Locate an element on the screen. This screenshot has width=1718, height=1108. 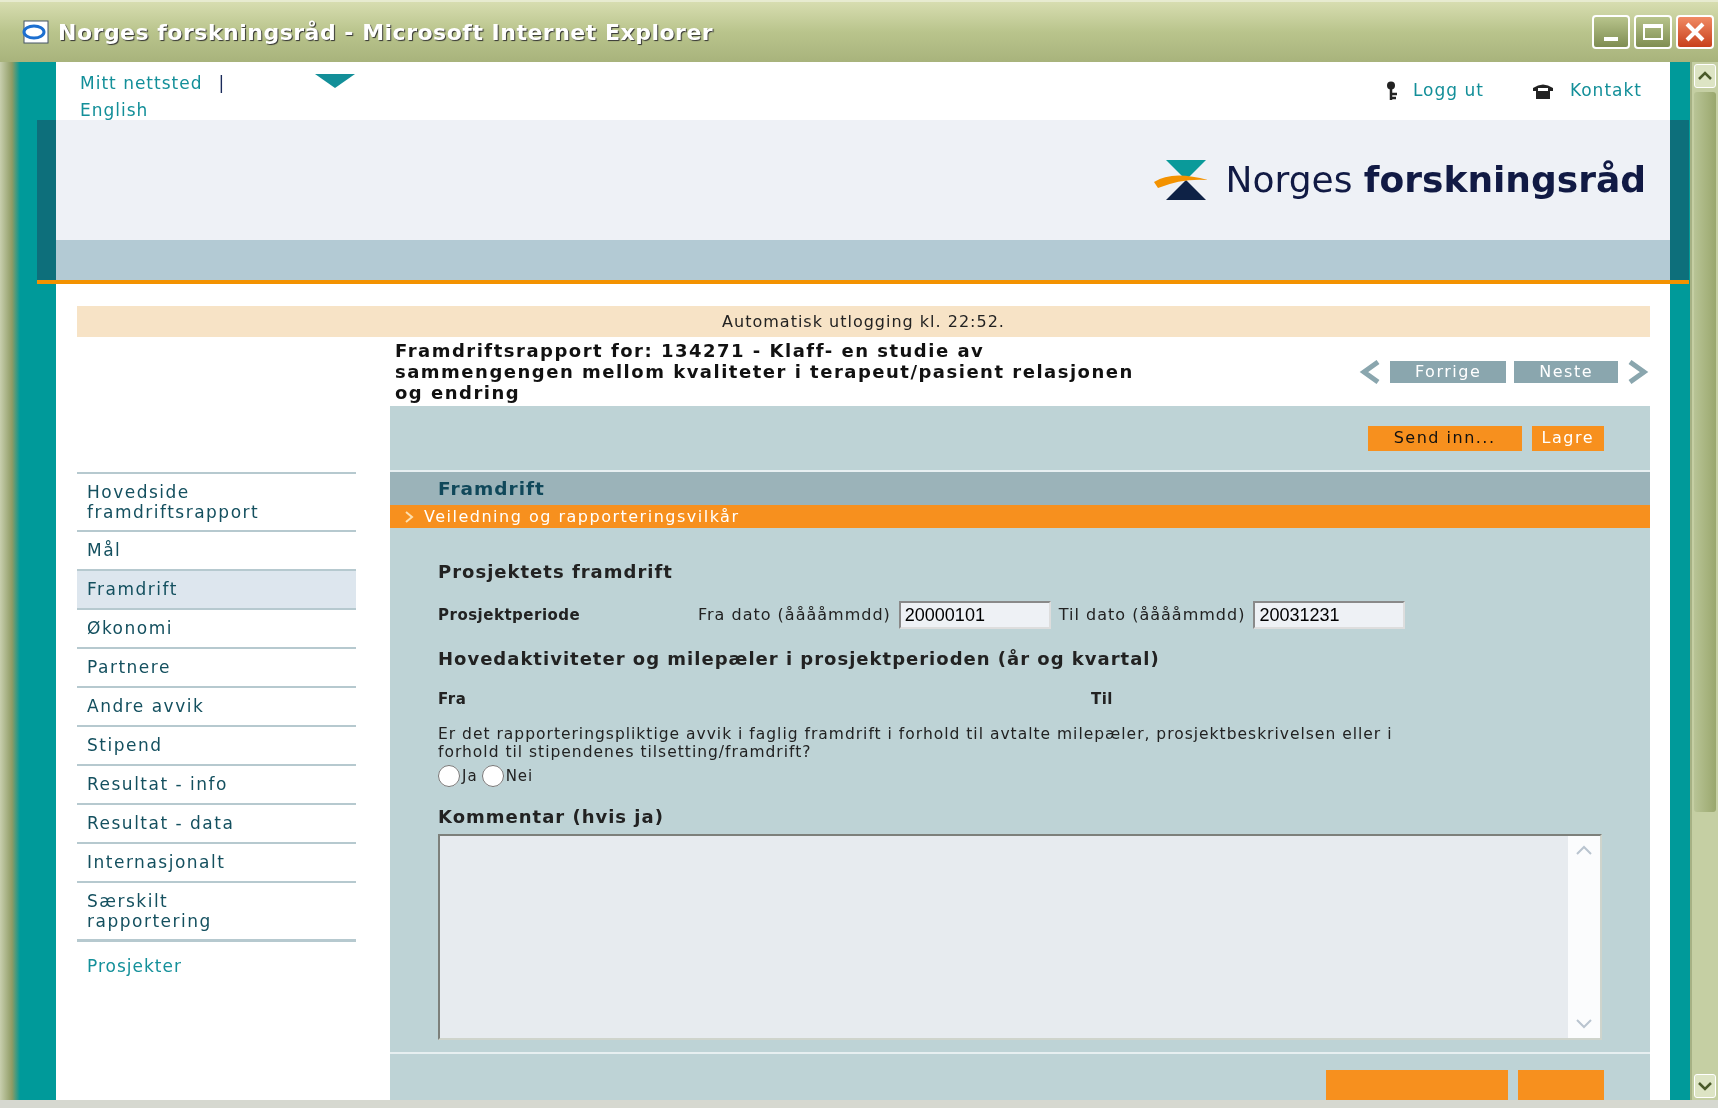
maximize-button is located at coordinates (1653, 32).